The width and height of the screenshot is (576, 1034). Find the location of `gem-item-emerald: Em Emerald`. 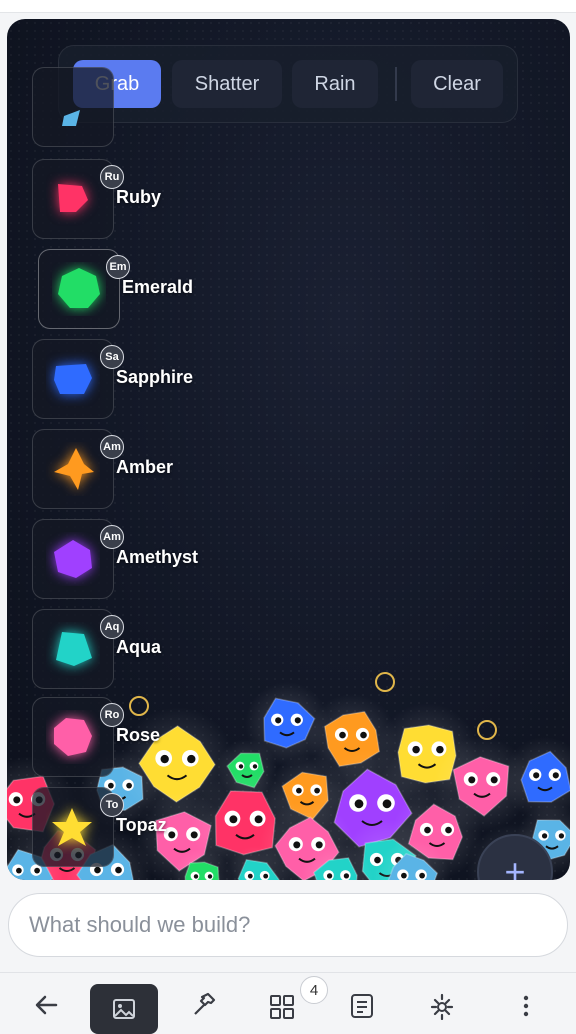

gem-item-emerald: Em Emerald is located at coordinates (158, 289).